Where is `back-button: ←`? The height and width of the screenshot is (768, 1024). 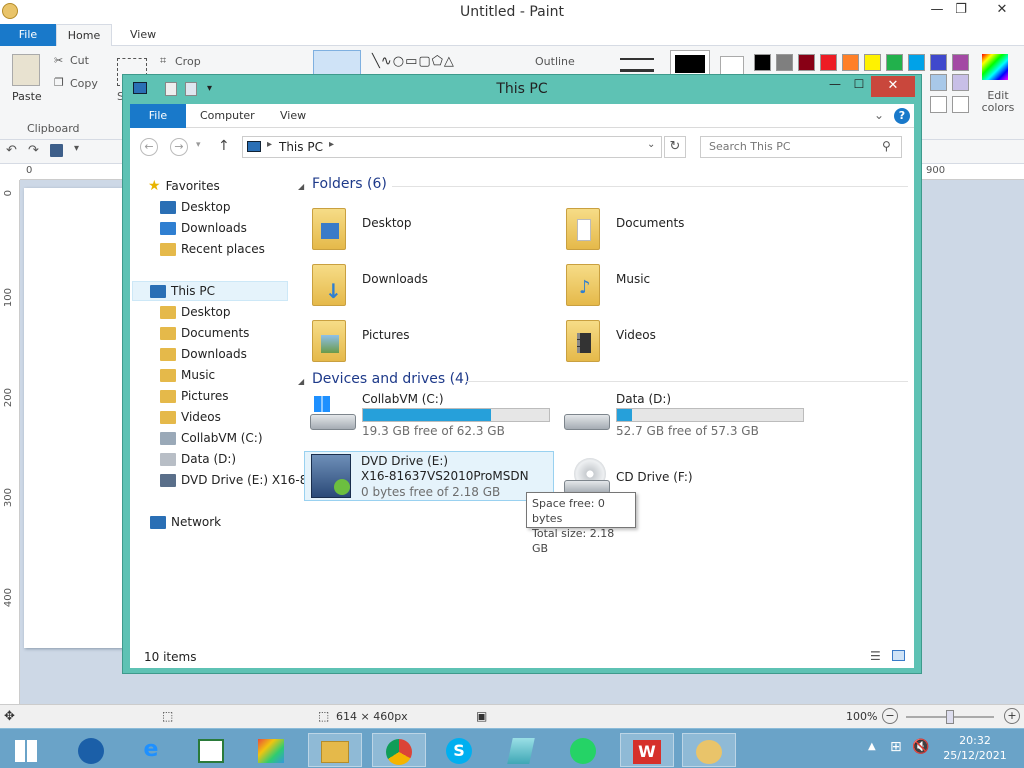 back-button: ← is located at coordinates (149, 147).